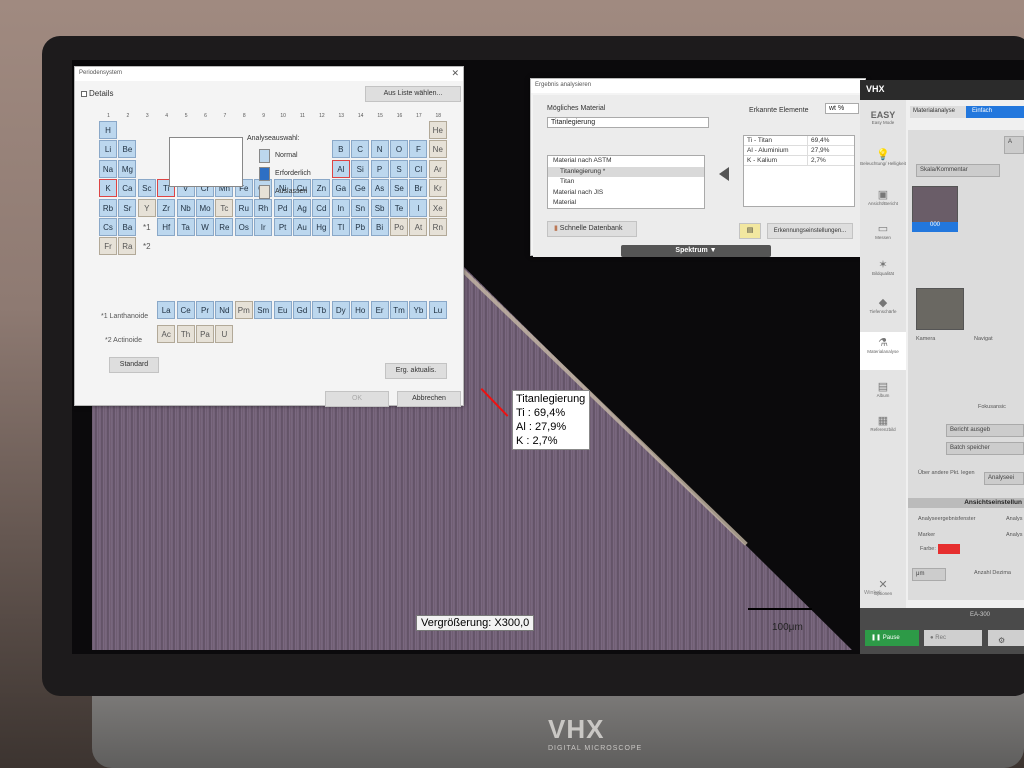 This screenshot has height=768, width=1024. Describe the element at coordinates (592, 229) in the screenshot. I see `quick-database-button: ▮ Schnelle Datenbank` at that location.